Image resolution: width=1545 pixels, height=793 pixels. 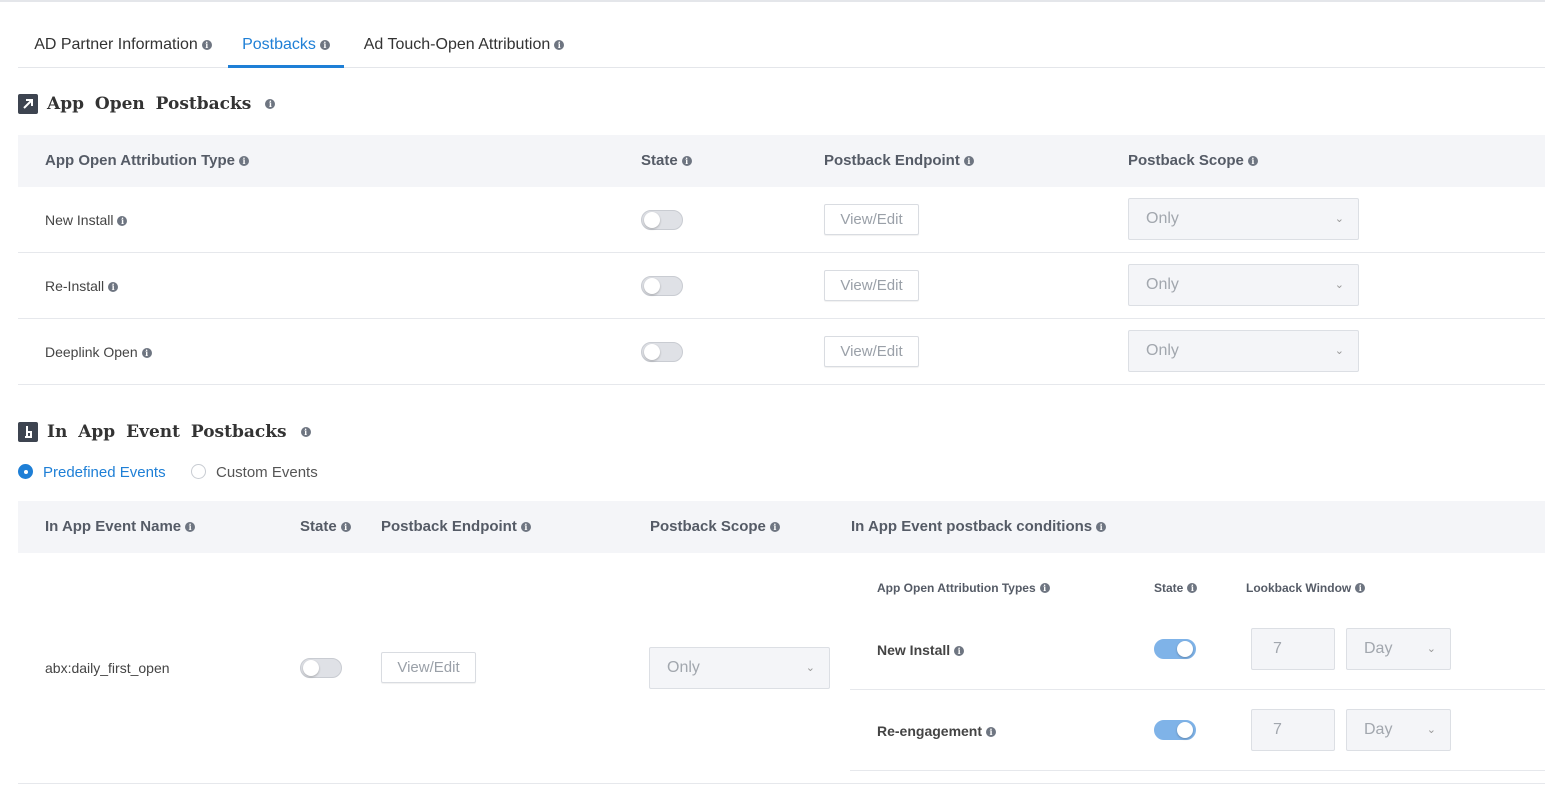 I want to click on header-attribution-type: App Open Attribution Type i, so click(x=147, y=161).